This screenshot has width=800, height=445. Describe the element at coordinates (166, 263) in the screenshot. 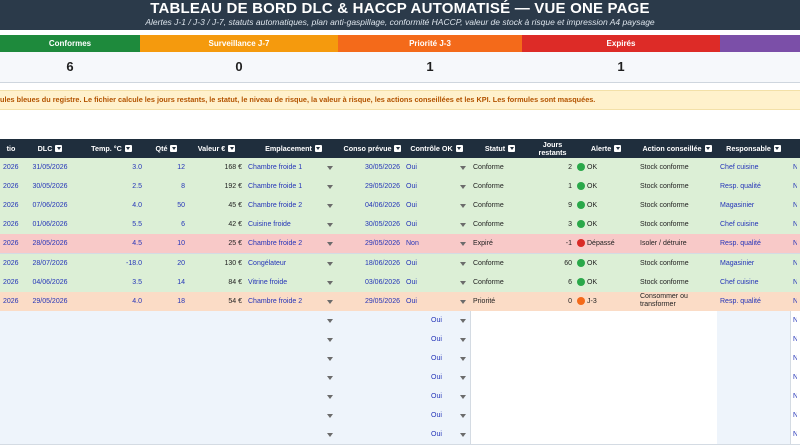

I see `cell-qte: 20` at that location.